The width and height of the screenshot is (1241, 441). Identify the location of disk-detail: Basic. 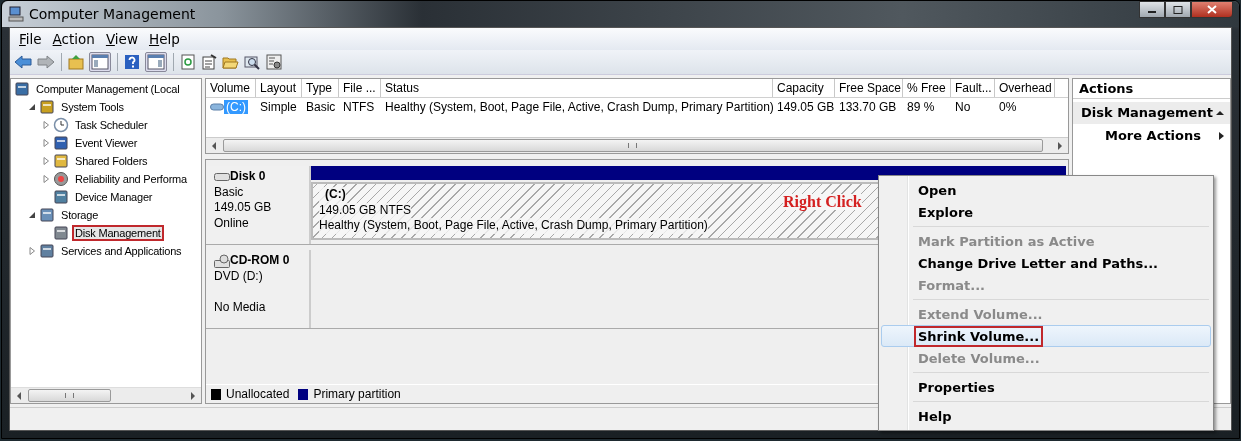
(229, 192).